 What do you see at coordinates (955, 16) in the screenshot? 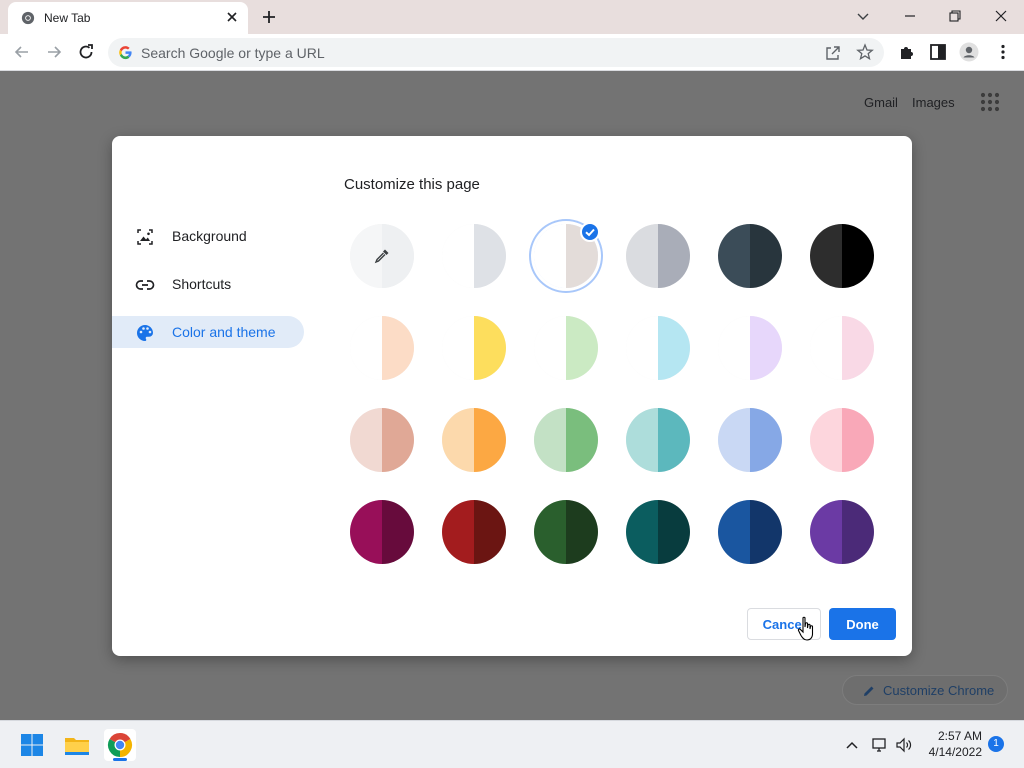
I see `restore-icon` at bounding box center [955, 16].